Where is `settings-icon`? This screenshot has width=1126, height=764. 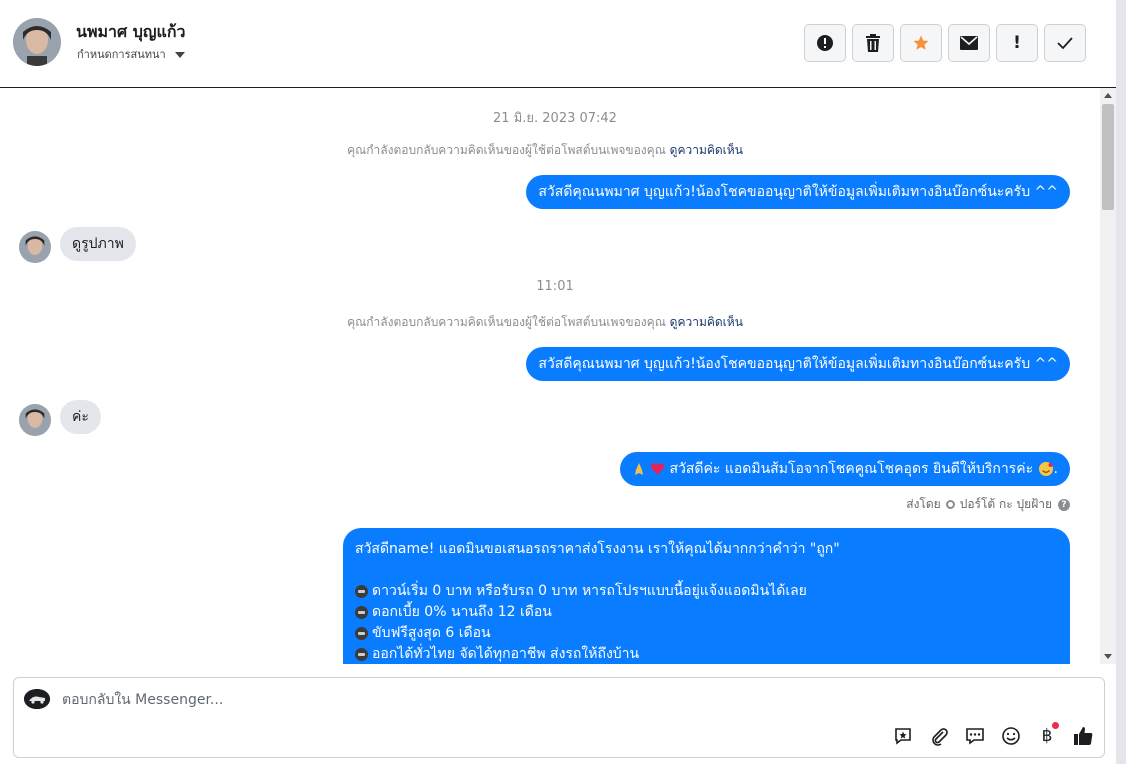 settings-icon is located at coordinates (950, 504).